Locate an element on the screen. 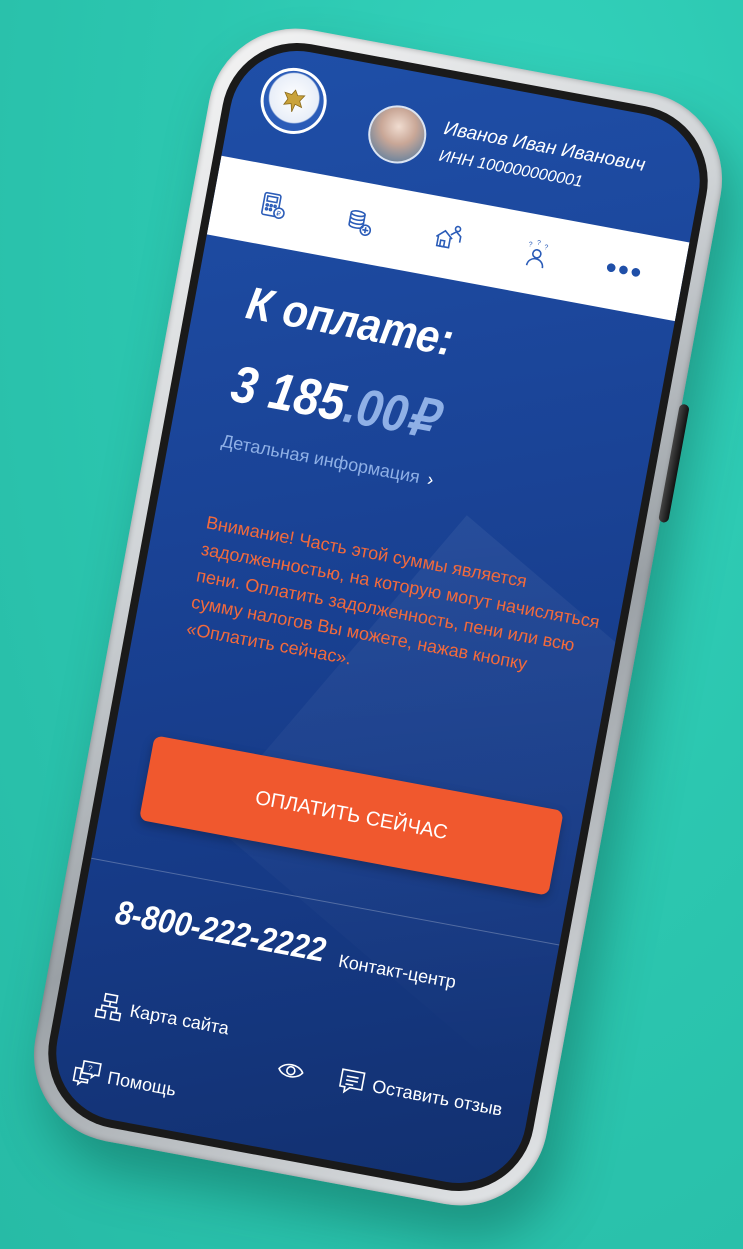 The image size is (743, 1249). property-icon is located at coordinates (448, 238).